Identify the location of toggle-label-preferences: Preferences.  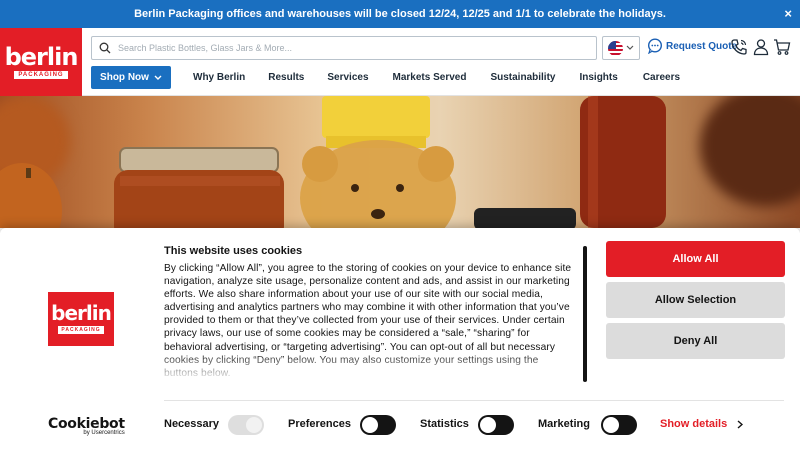
(319, 424).